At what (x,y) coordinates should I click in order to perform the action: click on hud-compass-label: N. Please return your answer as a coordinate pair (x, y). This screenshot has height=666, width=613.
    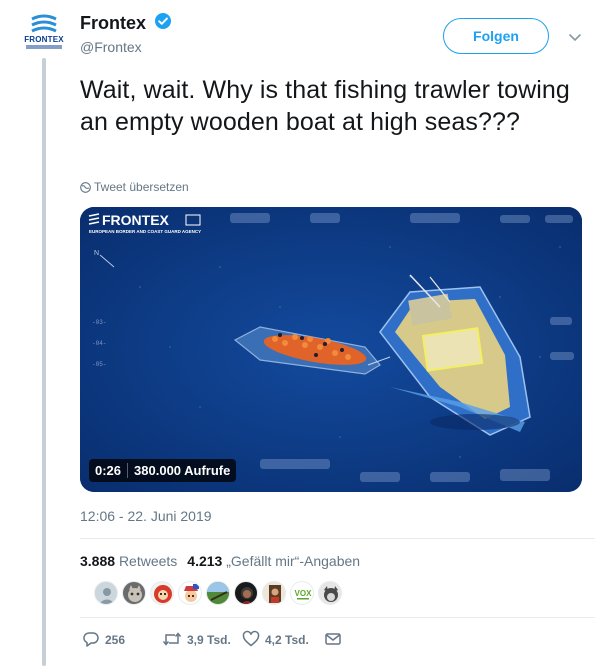
    Looking at the image, I should click on (96, 253).